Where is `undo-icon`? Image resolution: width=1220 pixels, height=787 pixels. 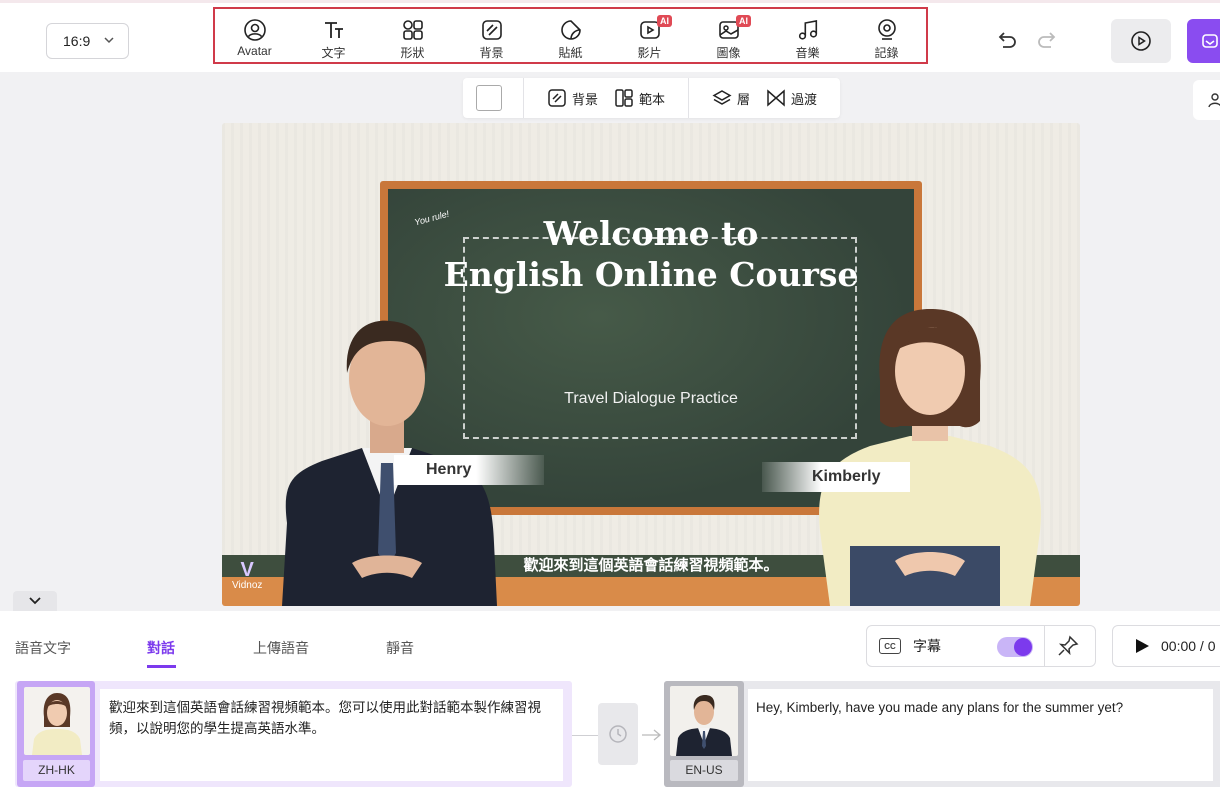 undo-icon is located at coordinates (1007, 40).